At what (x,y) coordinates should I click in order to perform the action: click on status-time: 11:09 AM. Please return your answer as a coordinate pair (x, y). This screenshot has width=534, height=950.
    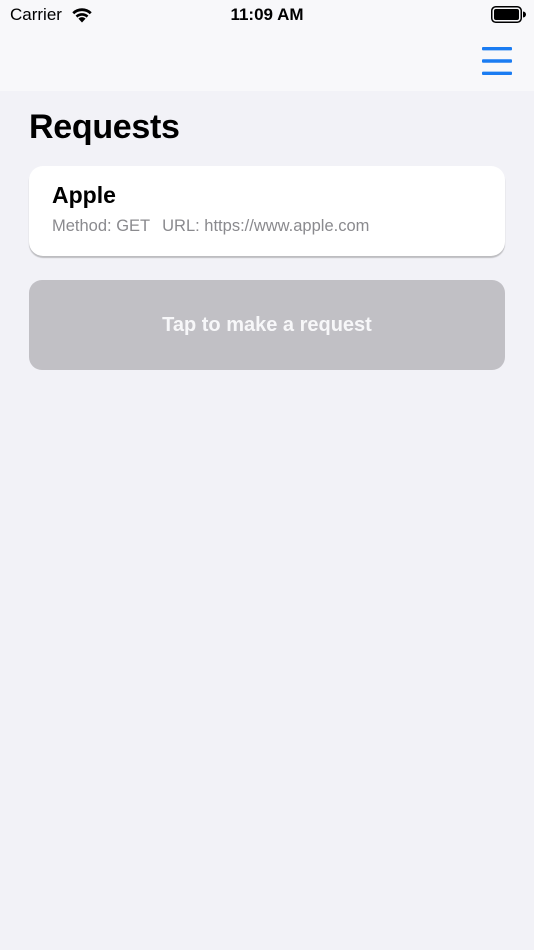
    Looking at the image, I should click on (267, 14).